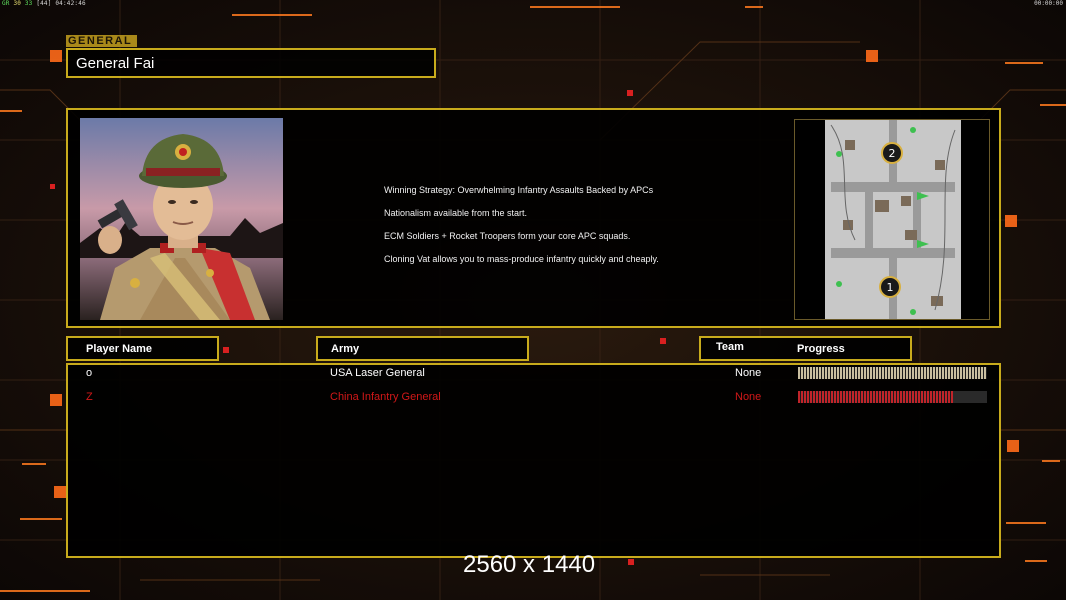  Describe the element at coordinates (1048, 3) in the screenshot. I see `hud-timer: 00:00:00` at that location.